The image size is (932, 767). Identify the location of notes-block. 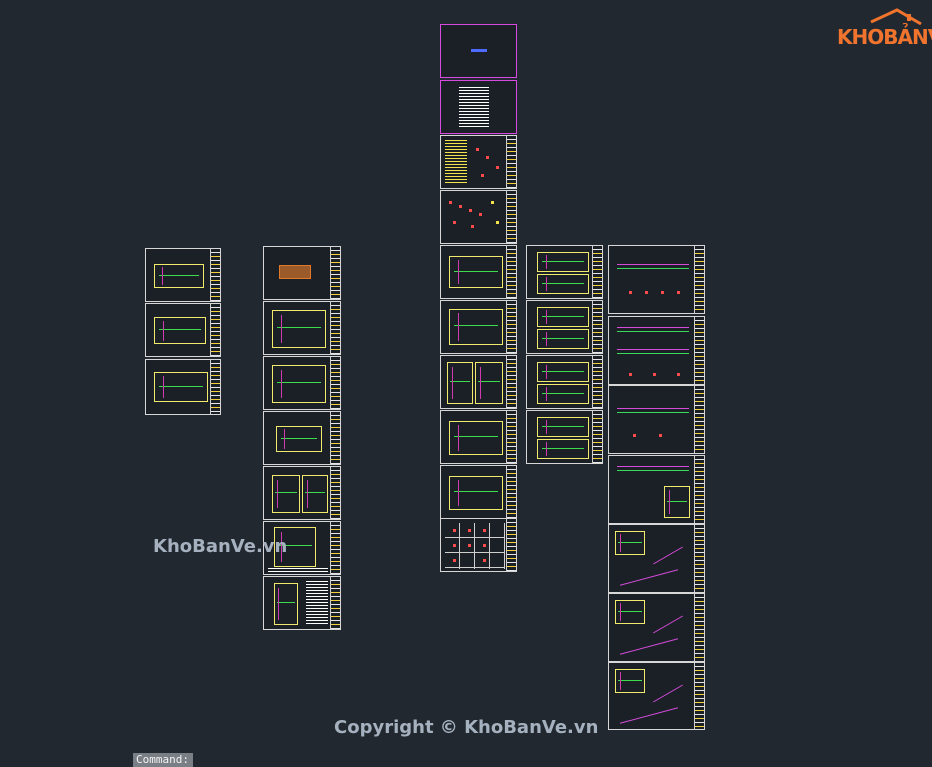
(456, 162).